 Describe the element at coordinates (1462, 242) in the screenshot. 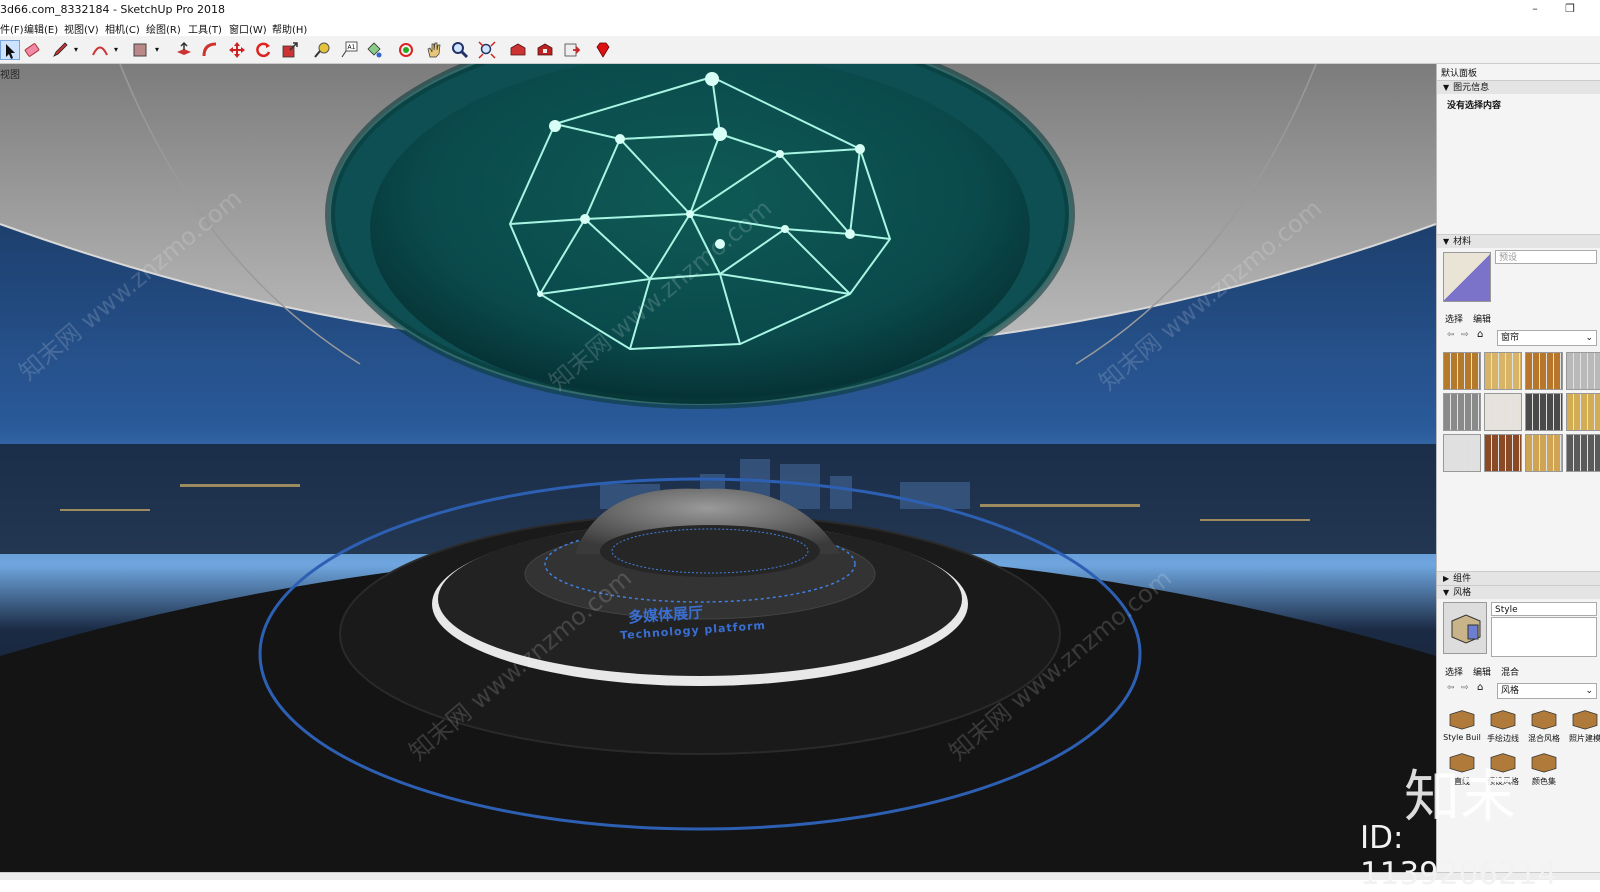

I see `materials-title: 材料` at that location.